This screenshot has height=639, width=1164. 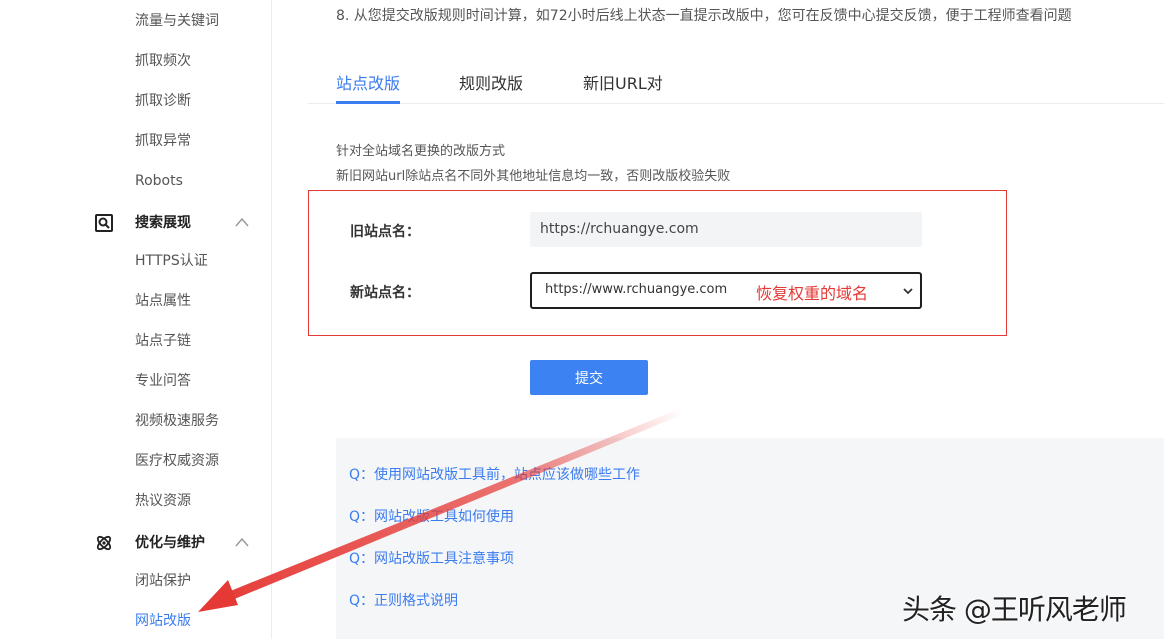 What do you see at coordinates (163, 341) in the screenshot?
I see `sidebar-item-sitelinks: 站点子链` at bounding box center [163, 341].